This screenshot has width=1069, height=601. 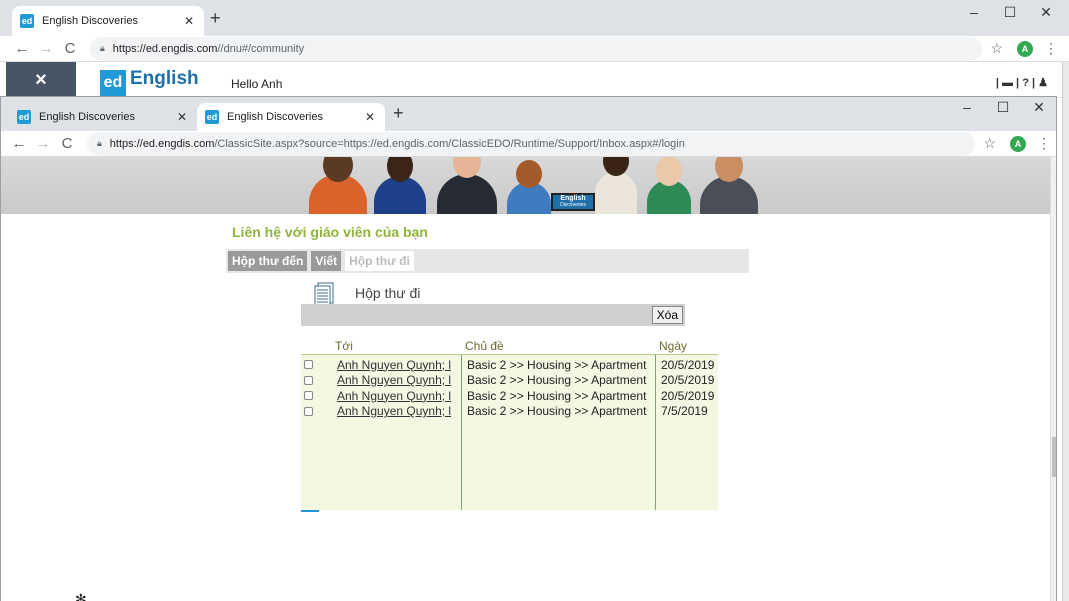 I want to click on banner-logo-line2: Discoveries, so click(x=573, y=205).